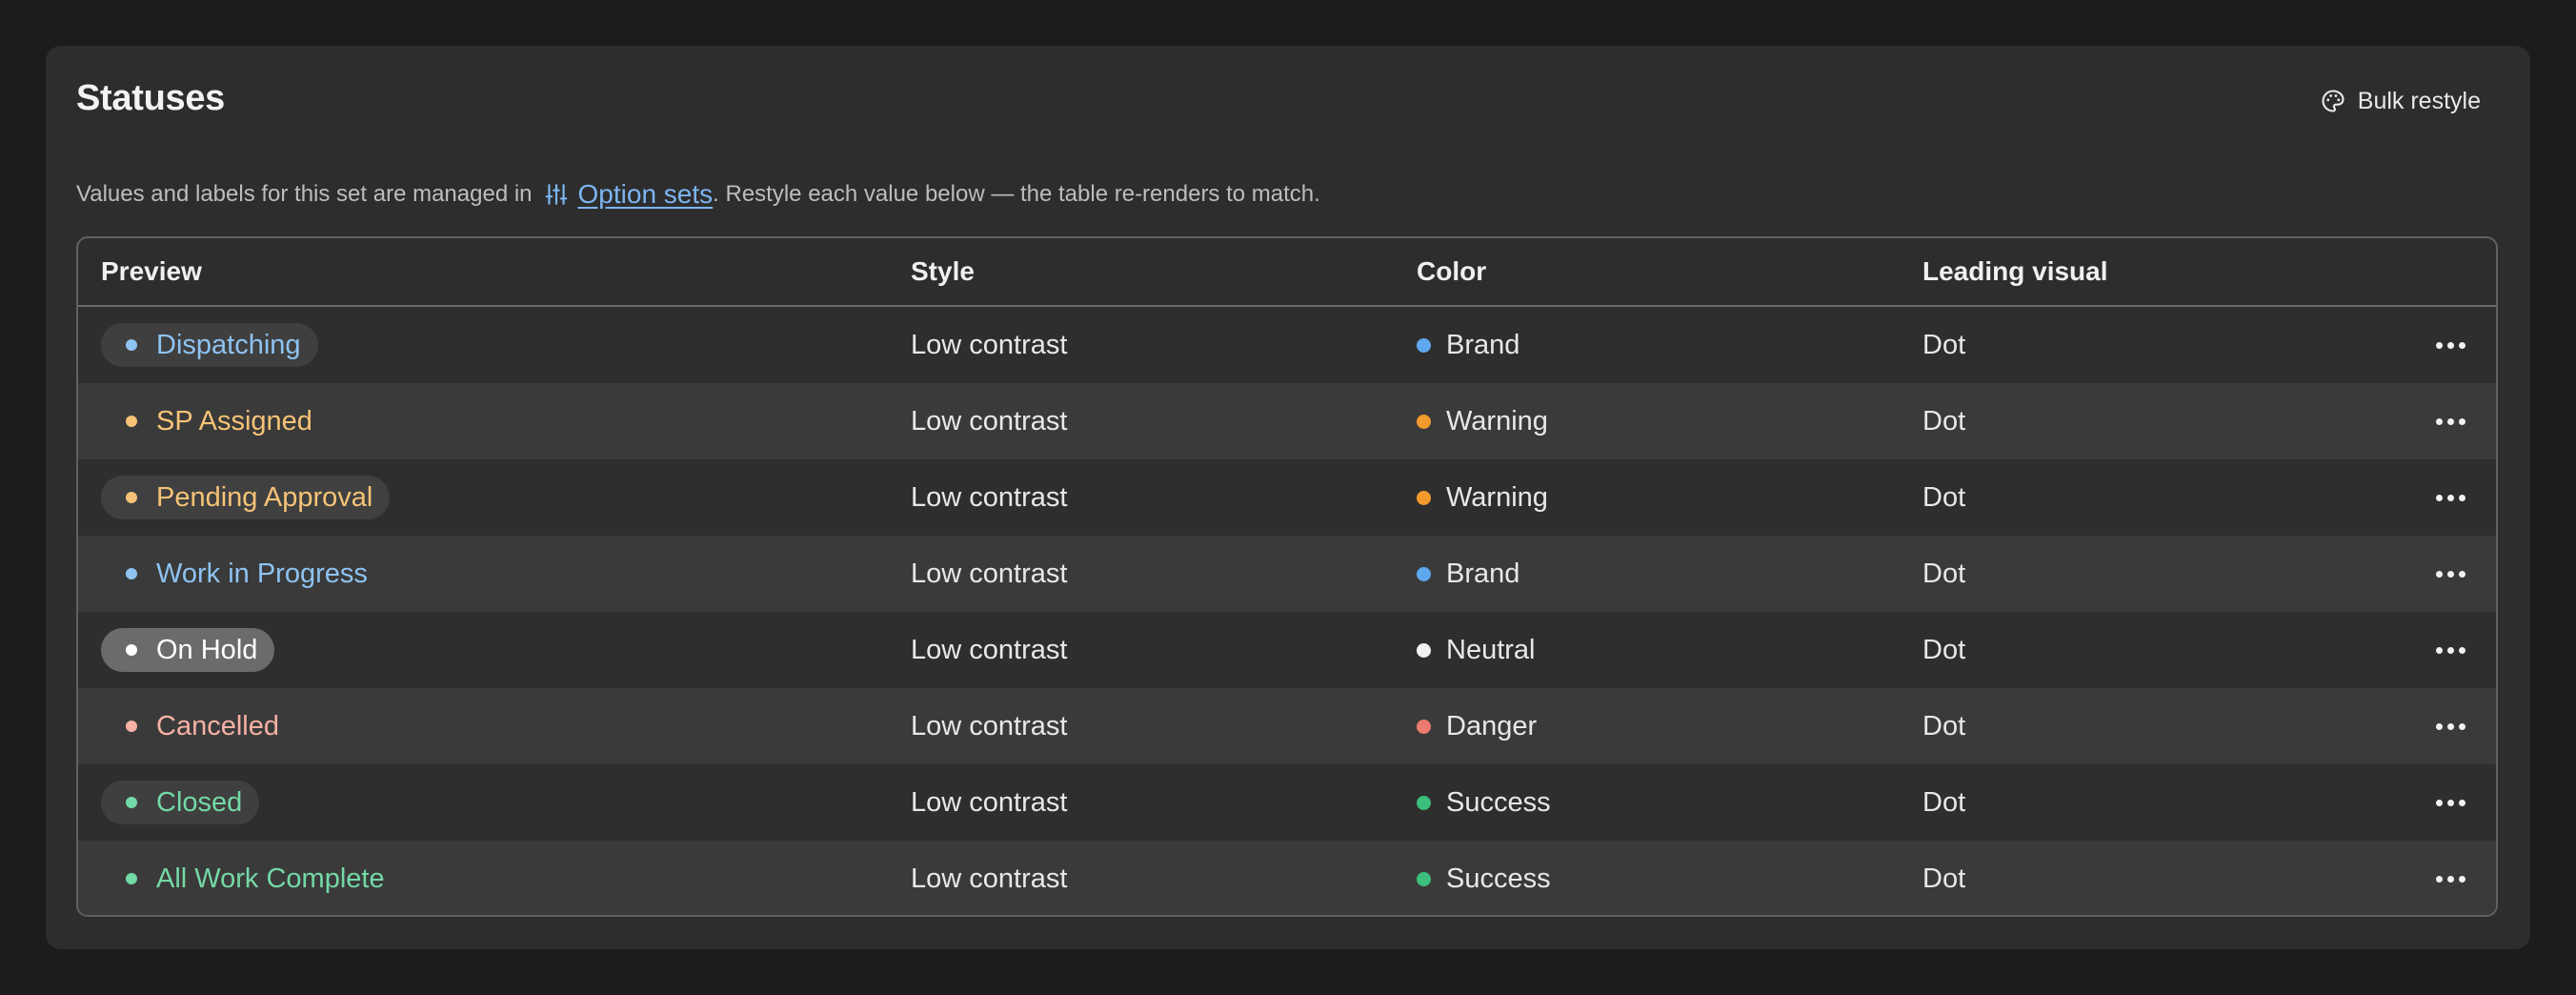 The width and height of the screenshot is (2576, 995). What do you see at coordinates (943, 271) in the screenshot?
I see `column-header-style: Style` at bounding box center [943, 271].